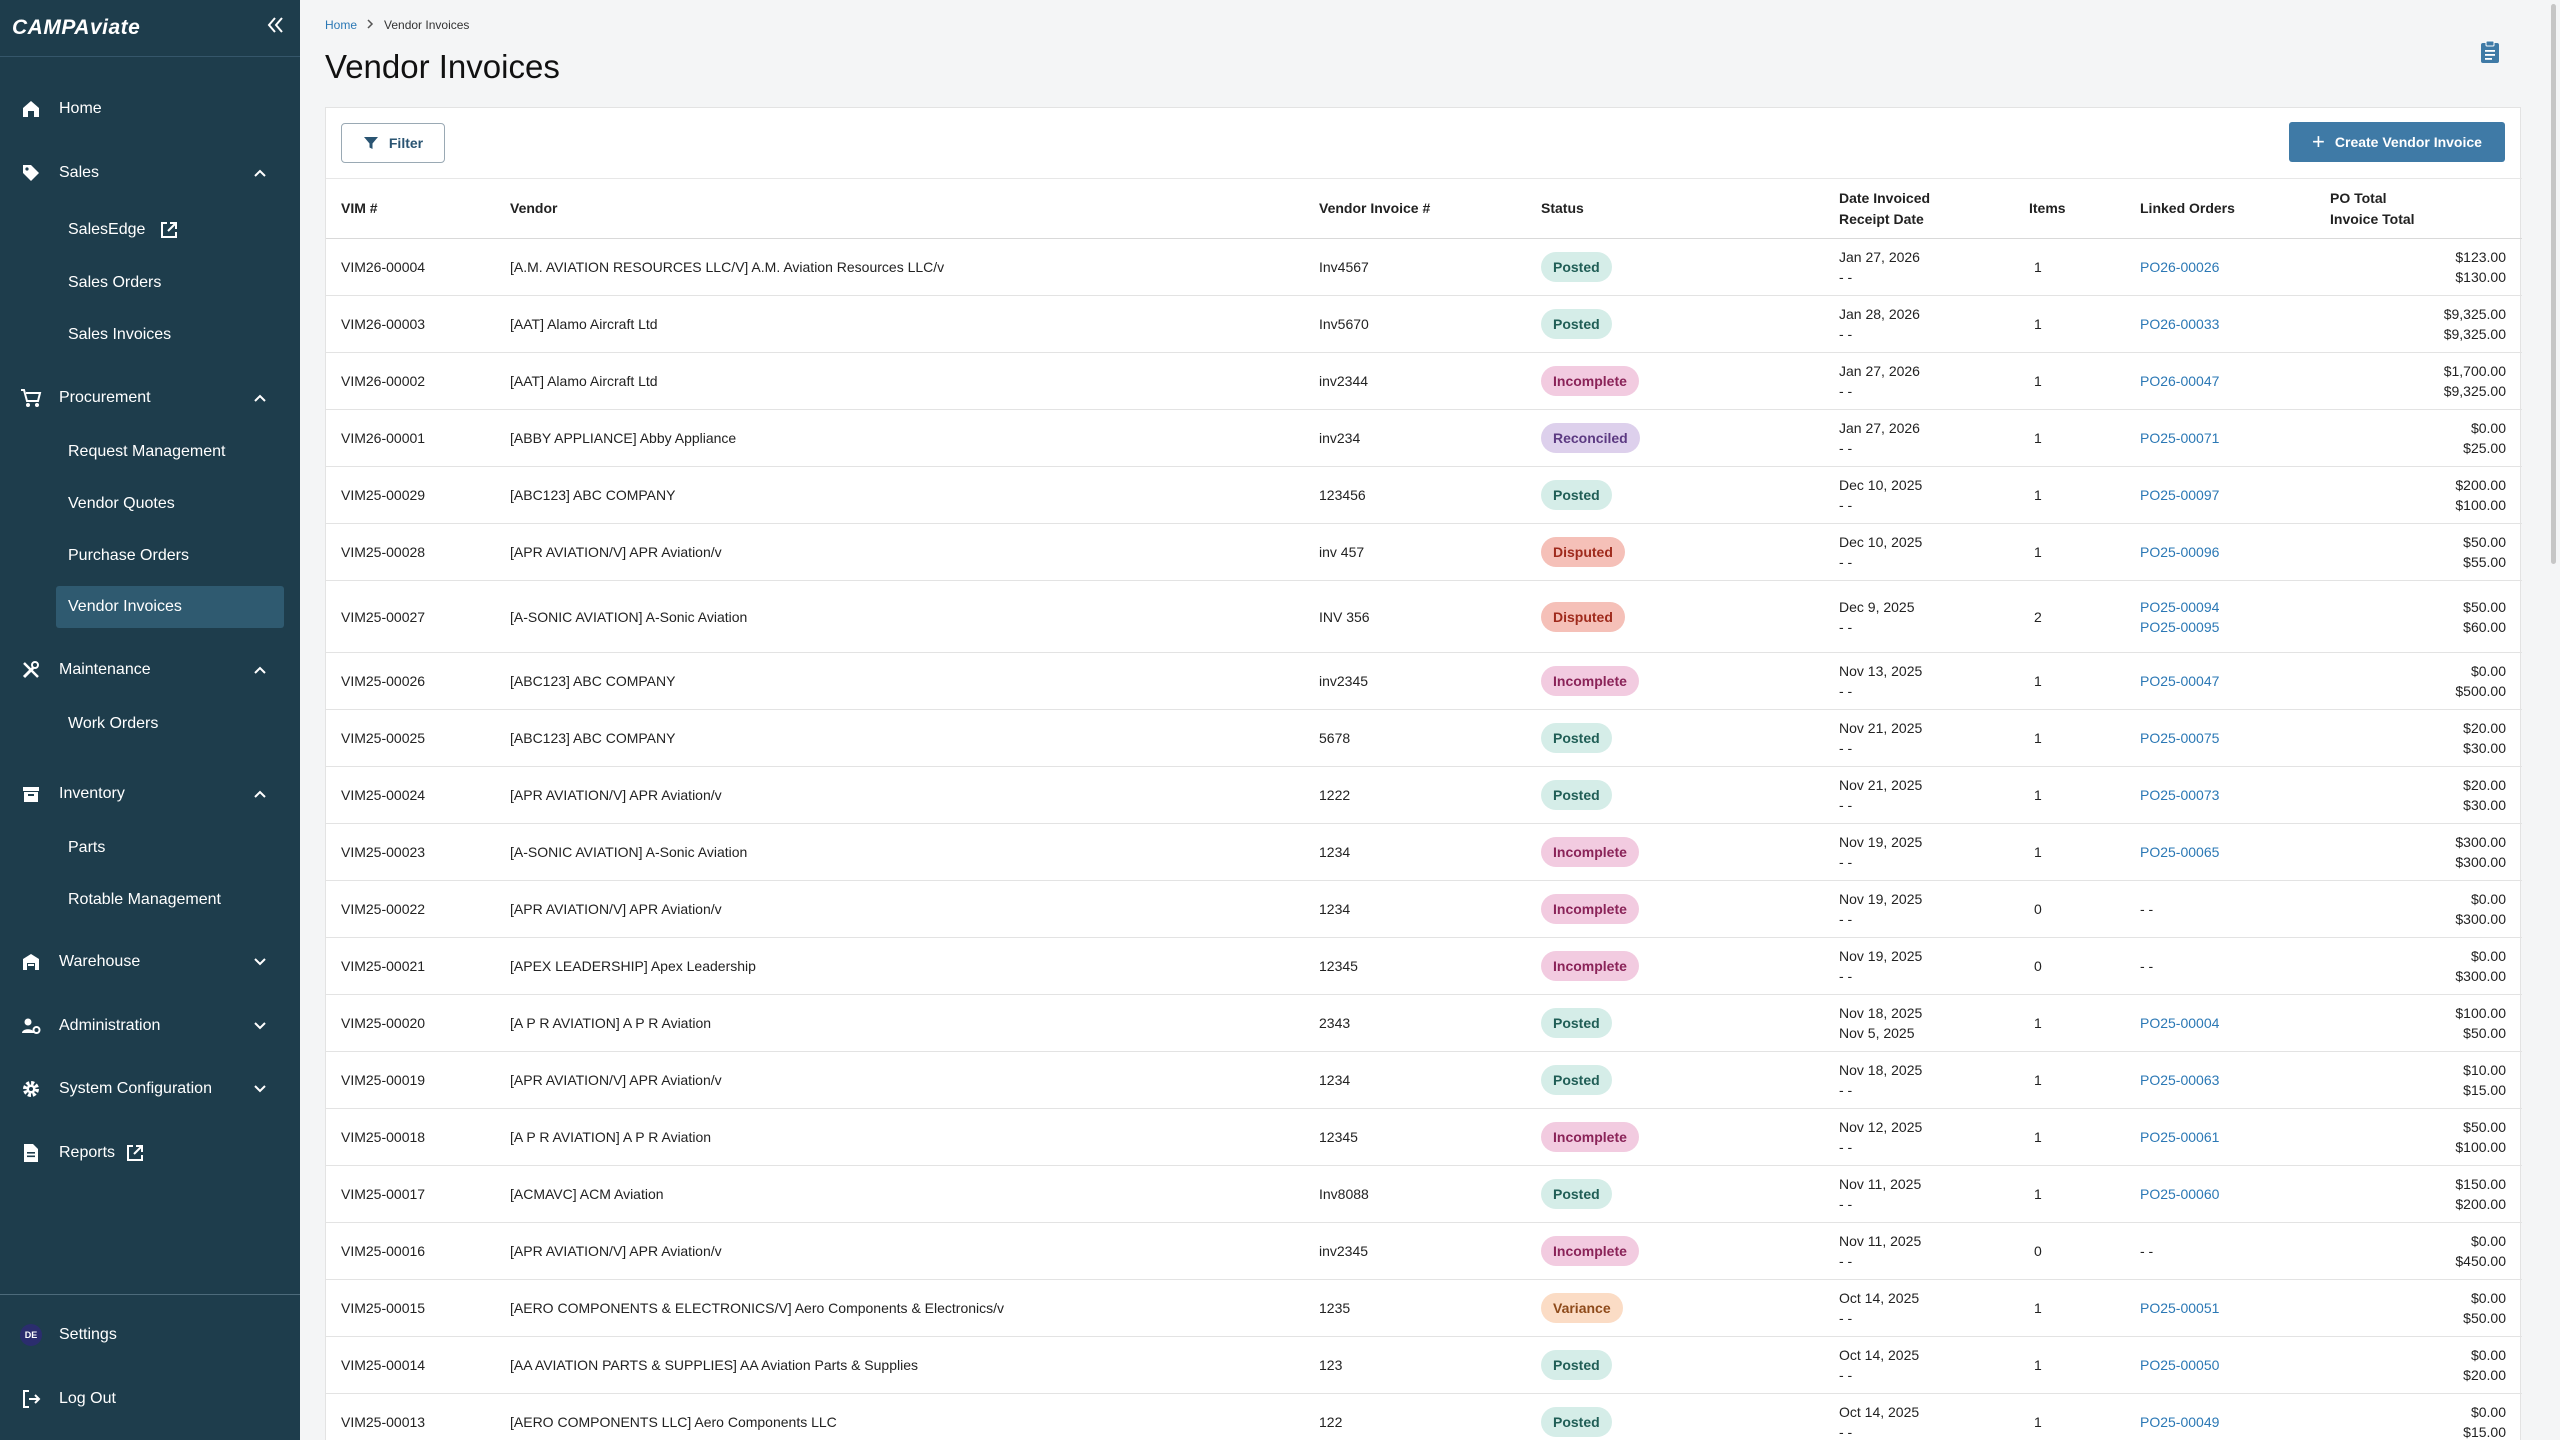 This screenshot has width=2560, height=1440. What do you see at coordinates (899, 495) in the screenshot?
I see `cell-vendor: [ABC123] ABC COMPANY` at bounding box center [899, 495].